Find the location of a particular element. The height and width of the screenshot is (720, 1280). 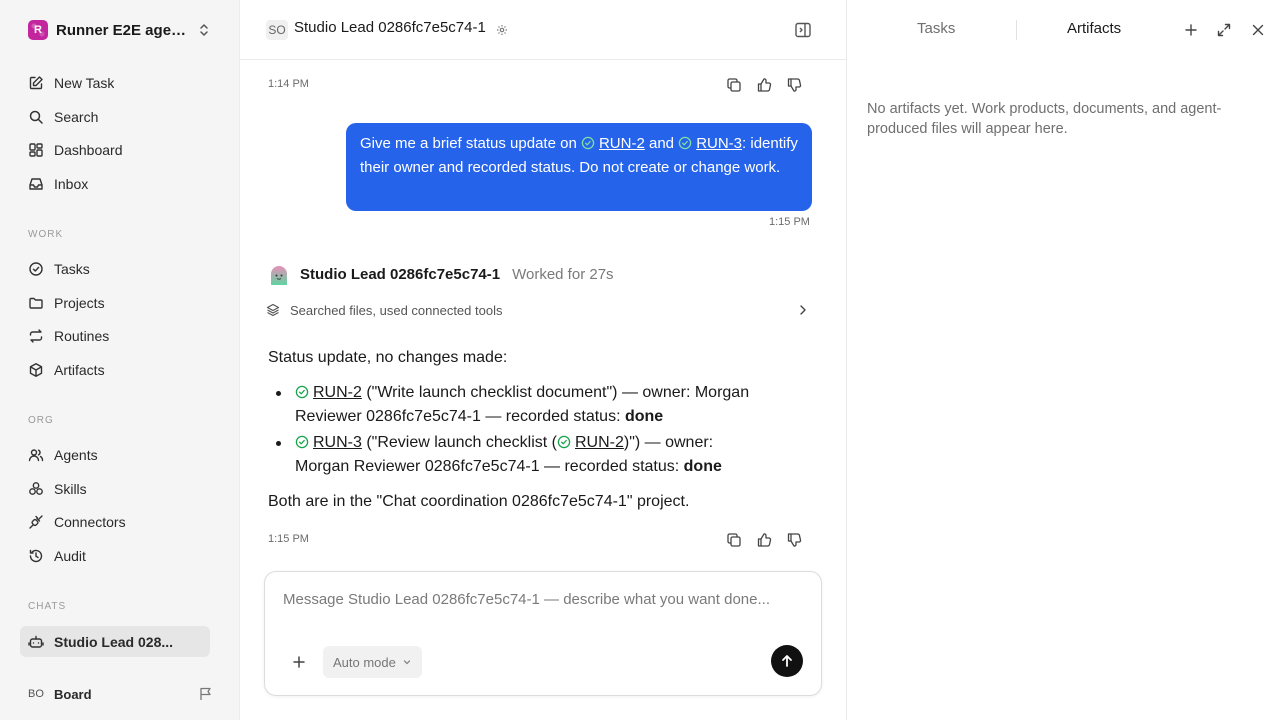

message-composer: Auto mode is located at coordinates (543, 633).